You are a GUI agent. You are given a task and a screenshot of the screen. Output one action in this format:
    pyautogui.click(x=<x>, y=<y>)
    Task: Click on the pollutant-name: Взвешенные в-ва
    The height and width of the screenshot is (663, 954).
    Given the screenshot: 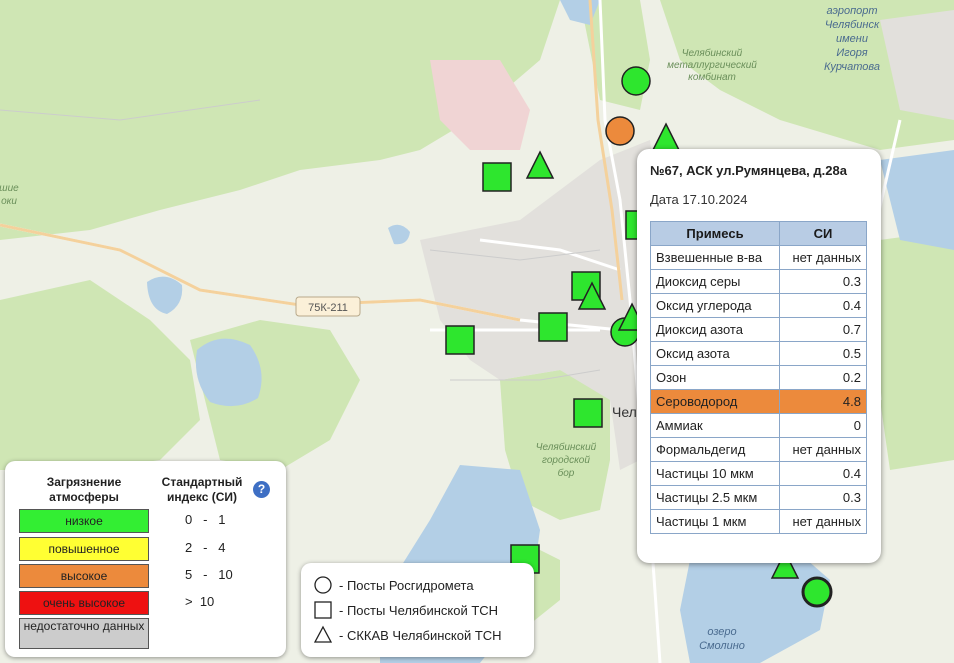 What is the action you would take?
    pyautogui.click(x=715, y=257)
    